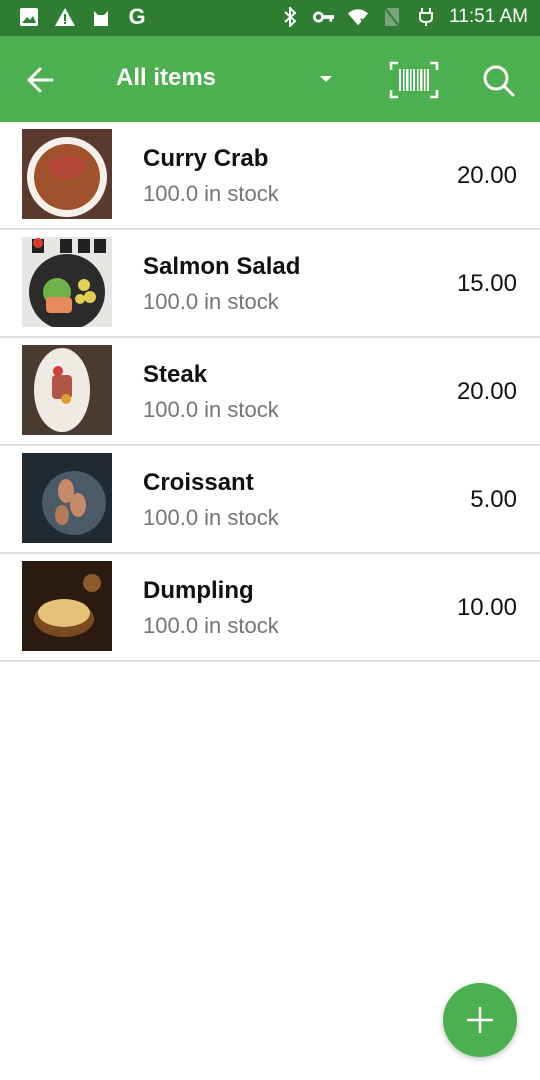  I want to click on app-toolbar: All items, so click(270, 79).